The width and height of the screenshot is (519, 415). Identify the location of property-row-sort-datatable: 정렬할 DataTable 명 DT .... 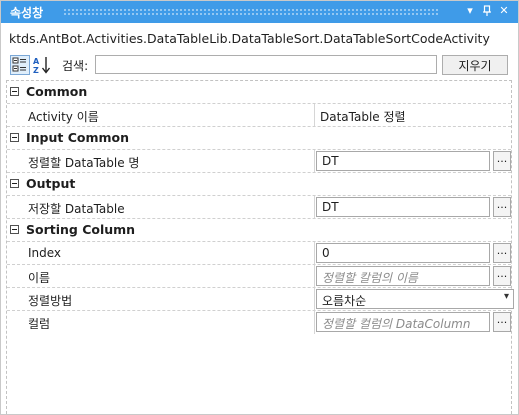
(259, 161).